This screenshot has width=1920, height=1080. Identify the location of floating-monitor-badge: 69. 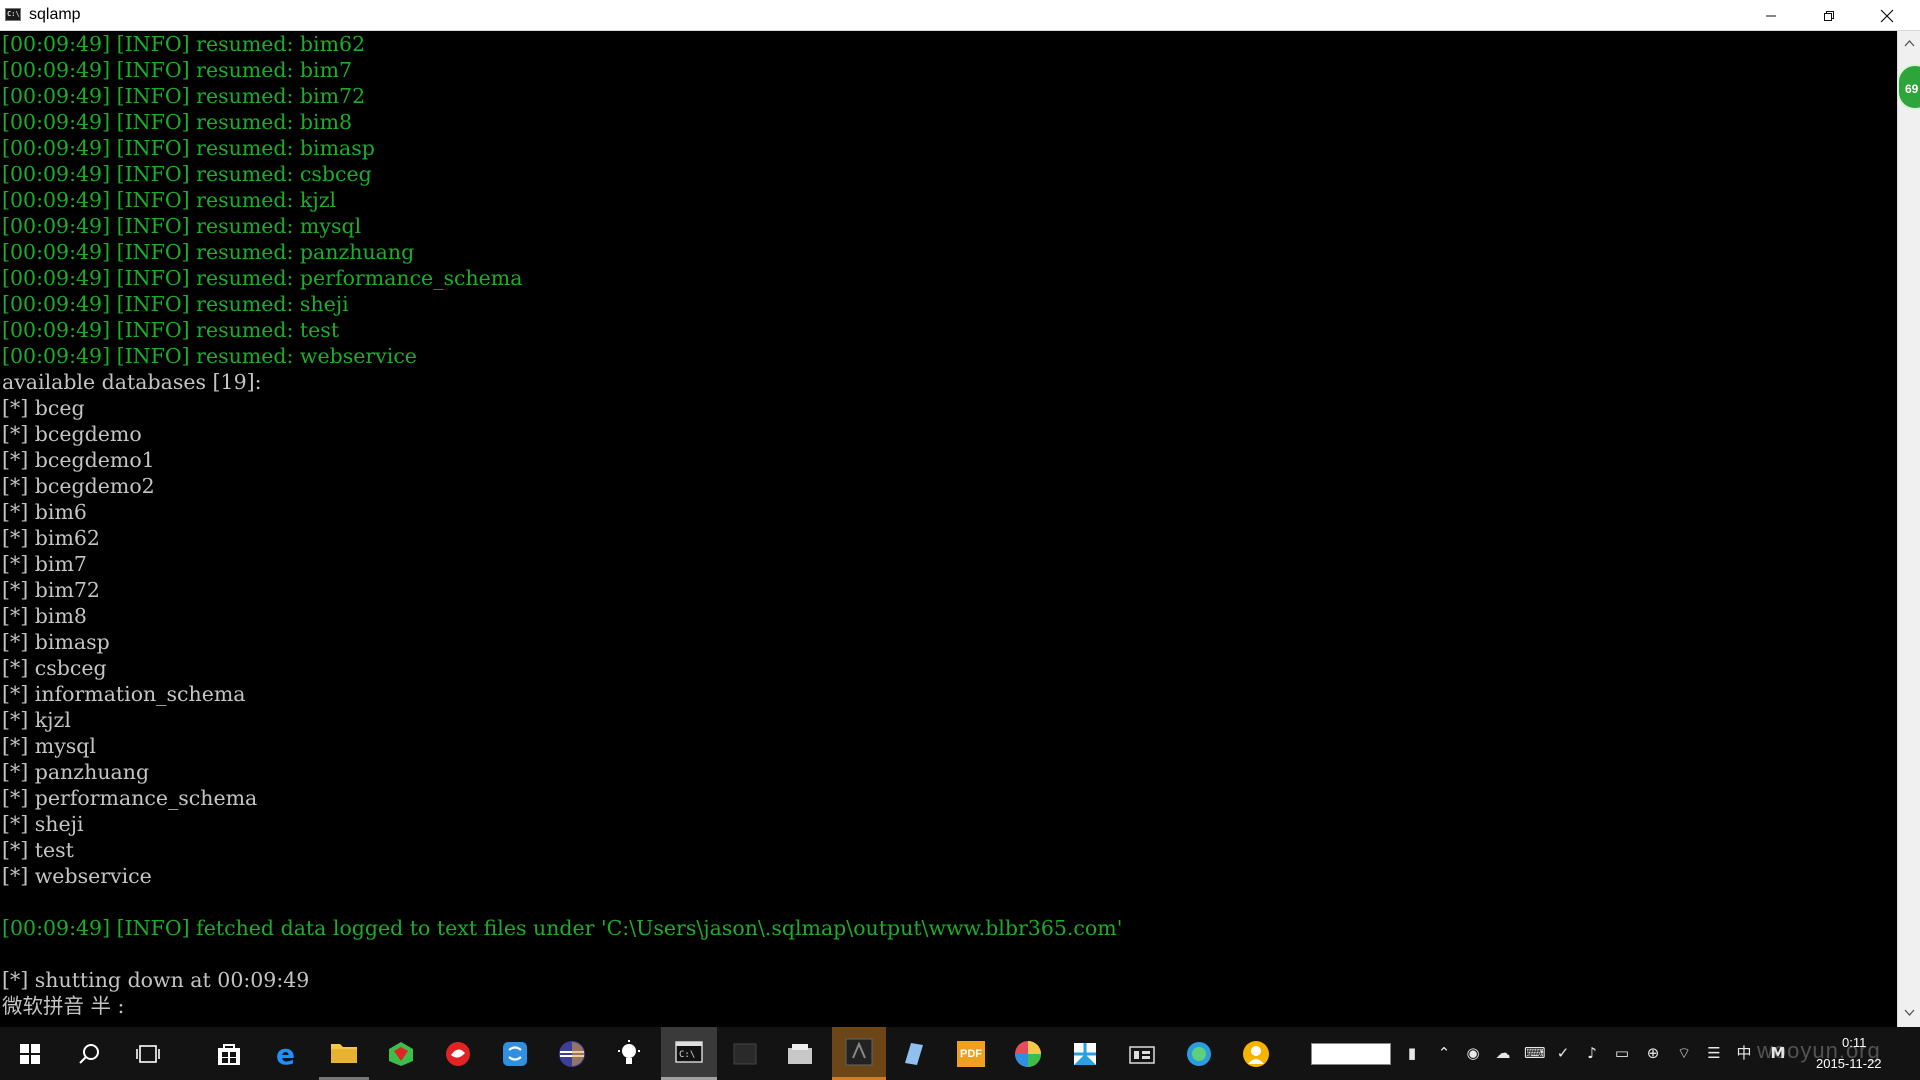
(1908, 87).